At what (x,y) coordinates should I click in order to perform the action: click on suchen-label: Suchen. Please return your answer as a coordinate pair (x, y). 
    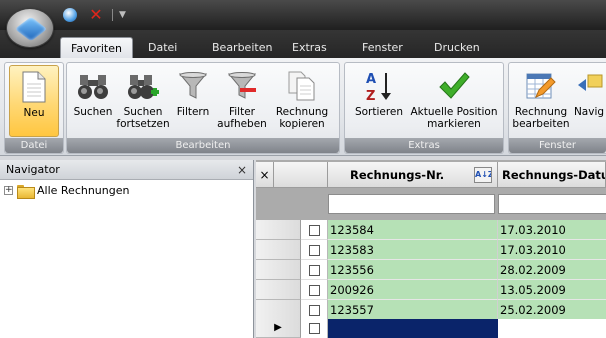
    Looking at the image, I should click on (93, 112).